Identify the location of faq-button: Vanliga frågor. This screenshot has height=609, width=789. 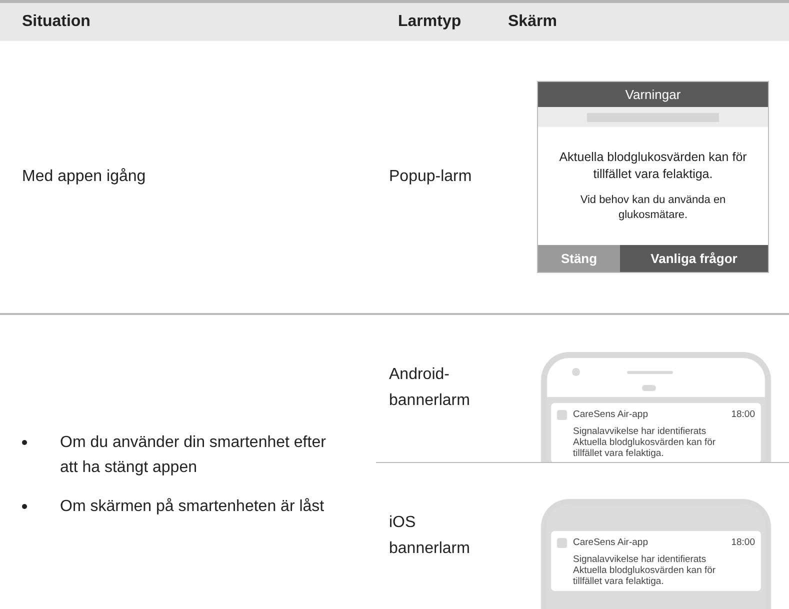
(694, 258).